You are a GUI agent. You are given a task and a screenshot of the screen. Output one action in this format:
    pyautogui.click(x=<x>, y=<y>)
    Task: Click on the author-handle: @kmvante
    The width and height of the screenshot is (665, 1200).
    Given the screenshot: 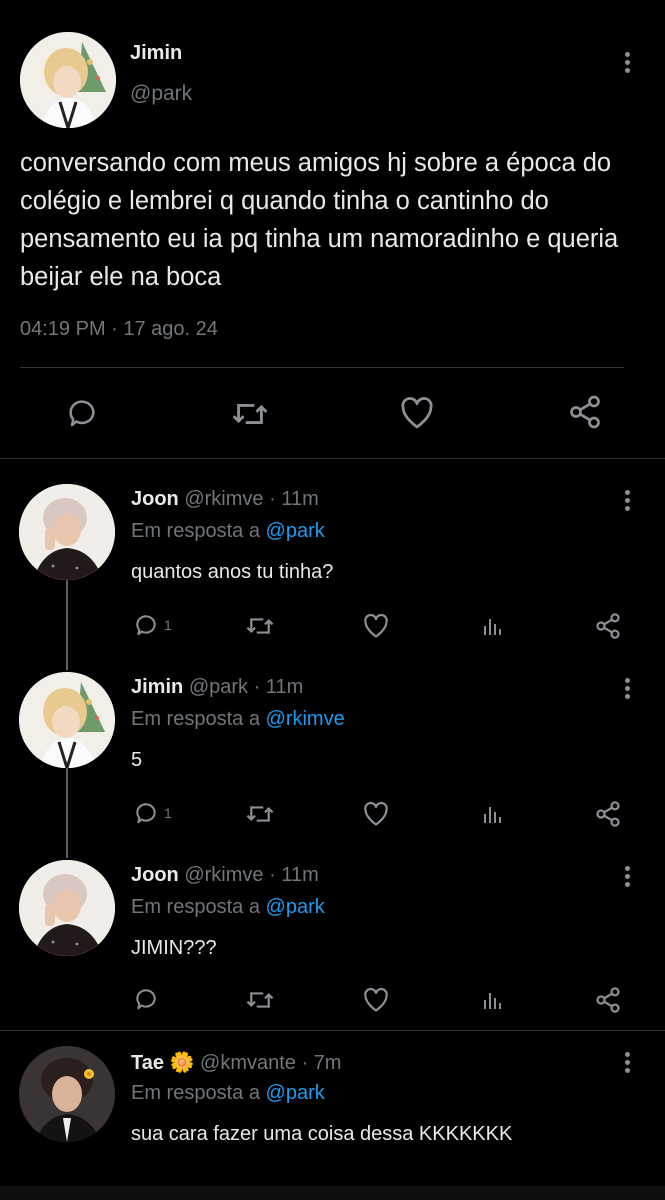 What is the action you would take?
    pyautogui.click(x=248, y=1063)
    